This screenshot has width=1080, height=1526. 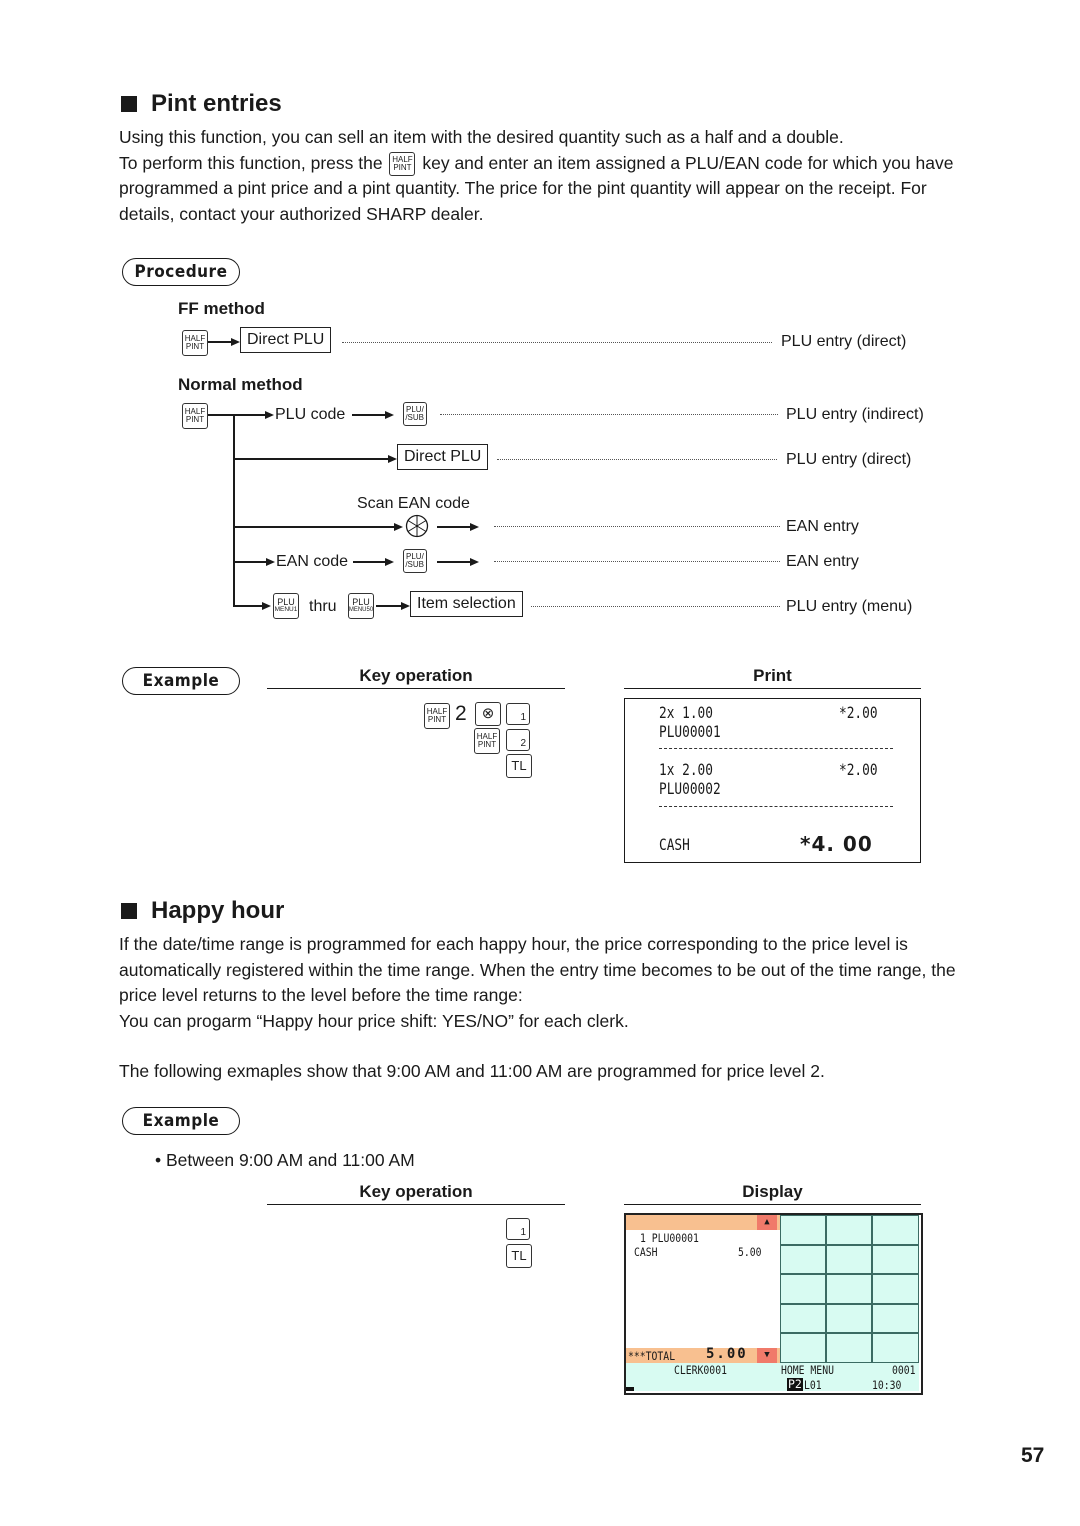 I want to click on print-header: Print, so click(x=772, y=677).